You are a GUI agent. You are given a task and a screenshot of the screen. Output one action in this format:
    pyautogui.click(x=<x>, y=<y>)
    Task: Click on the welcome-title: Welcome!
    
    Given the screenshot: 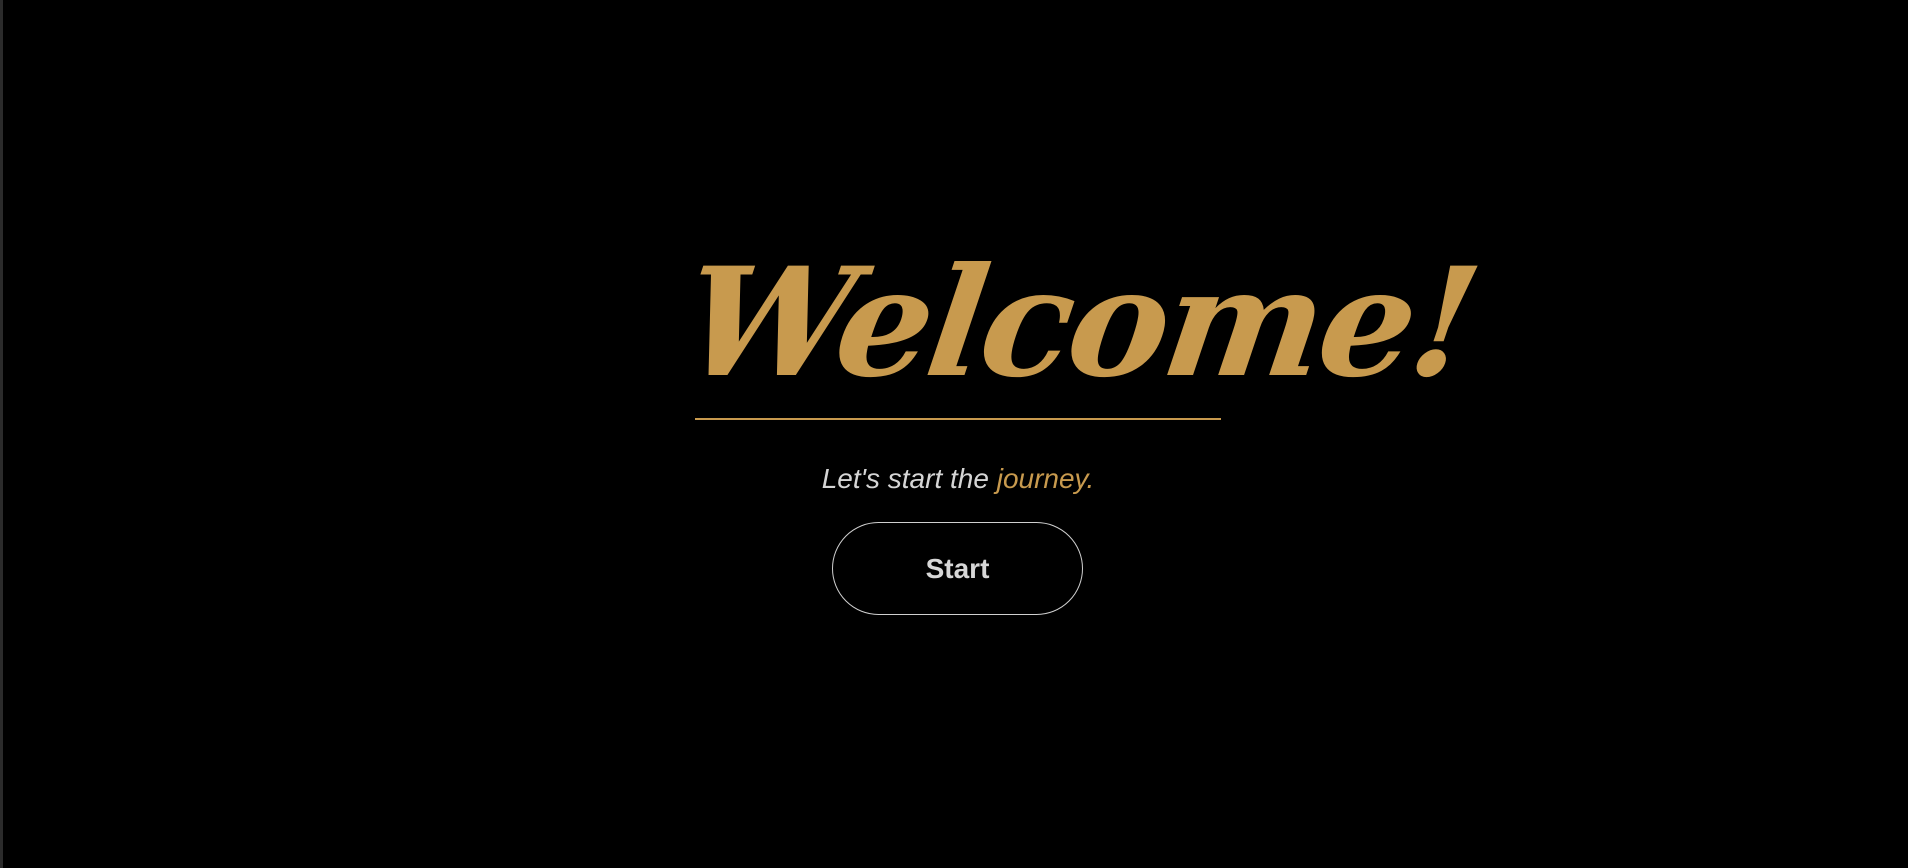 What is the action you would take?
    pyautogui.click(x=1080, y=323)
    